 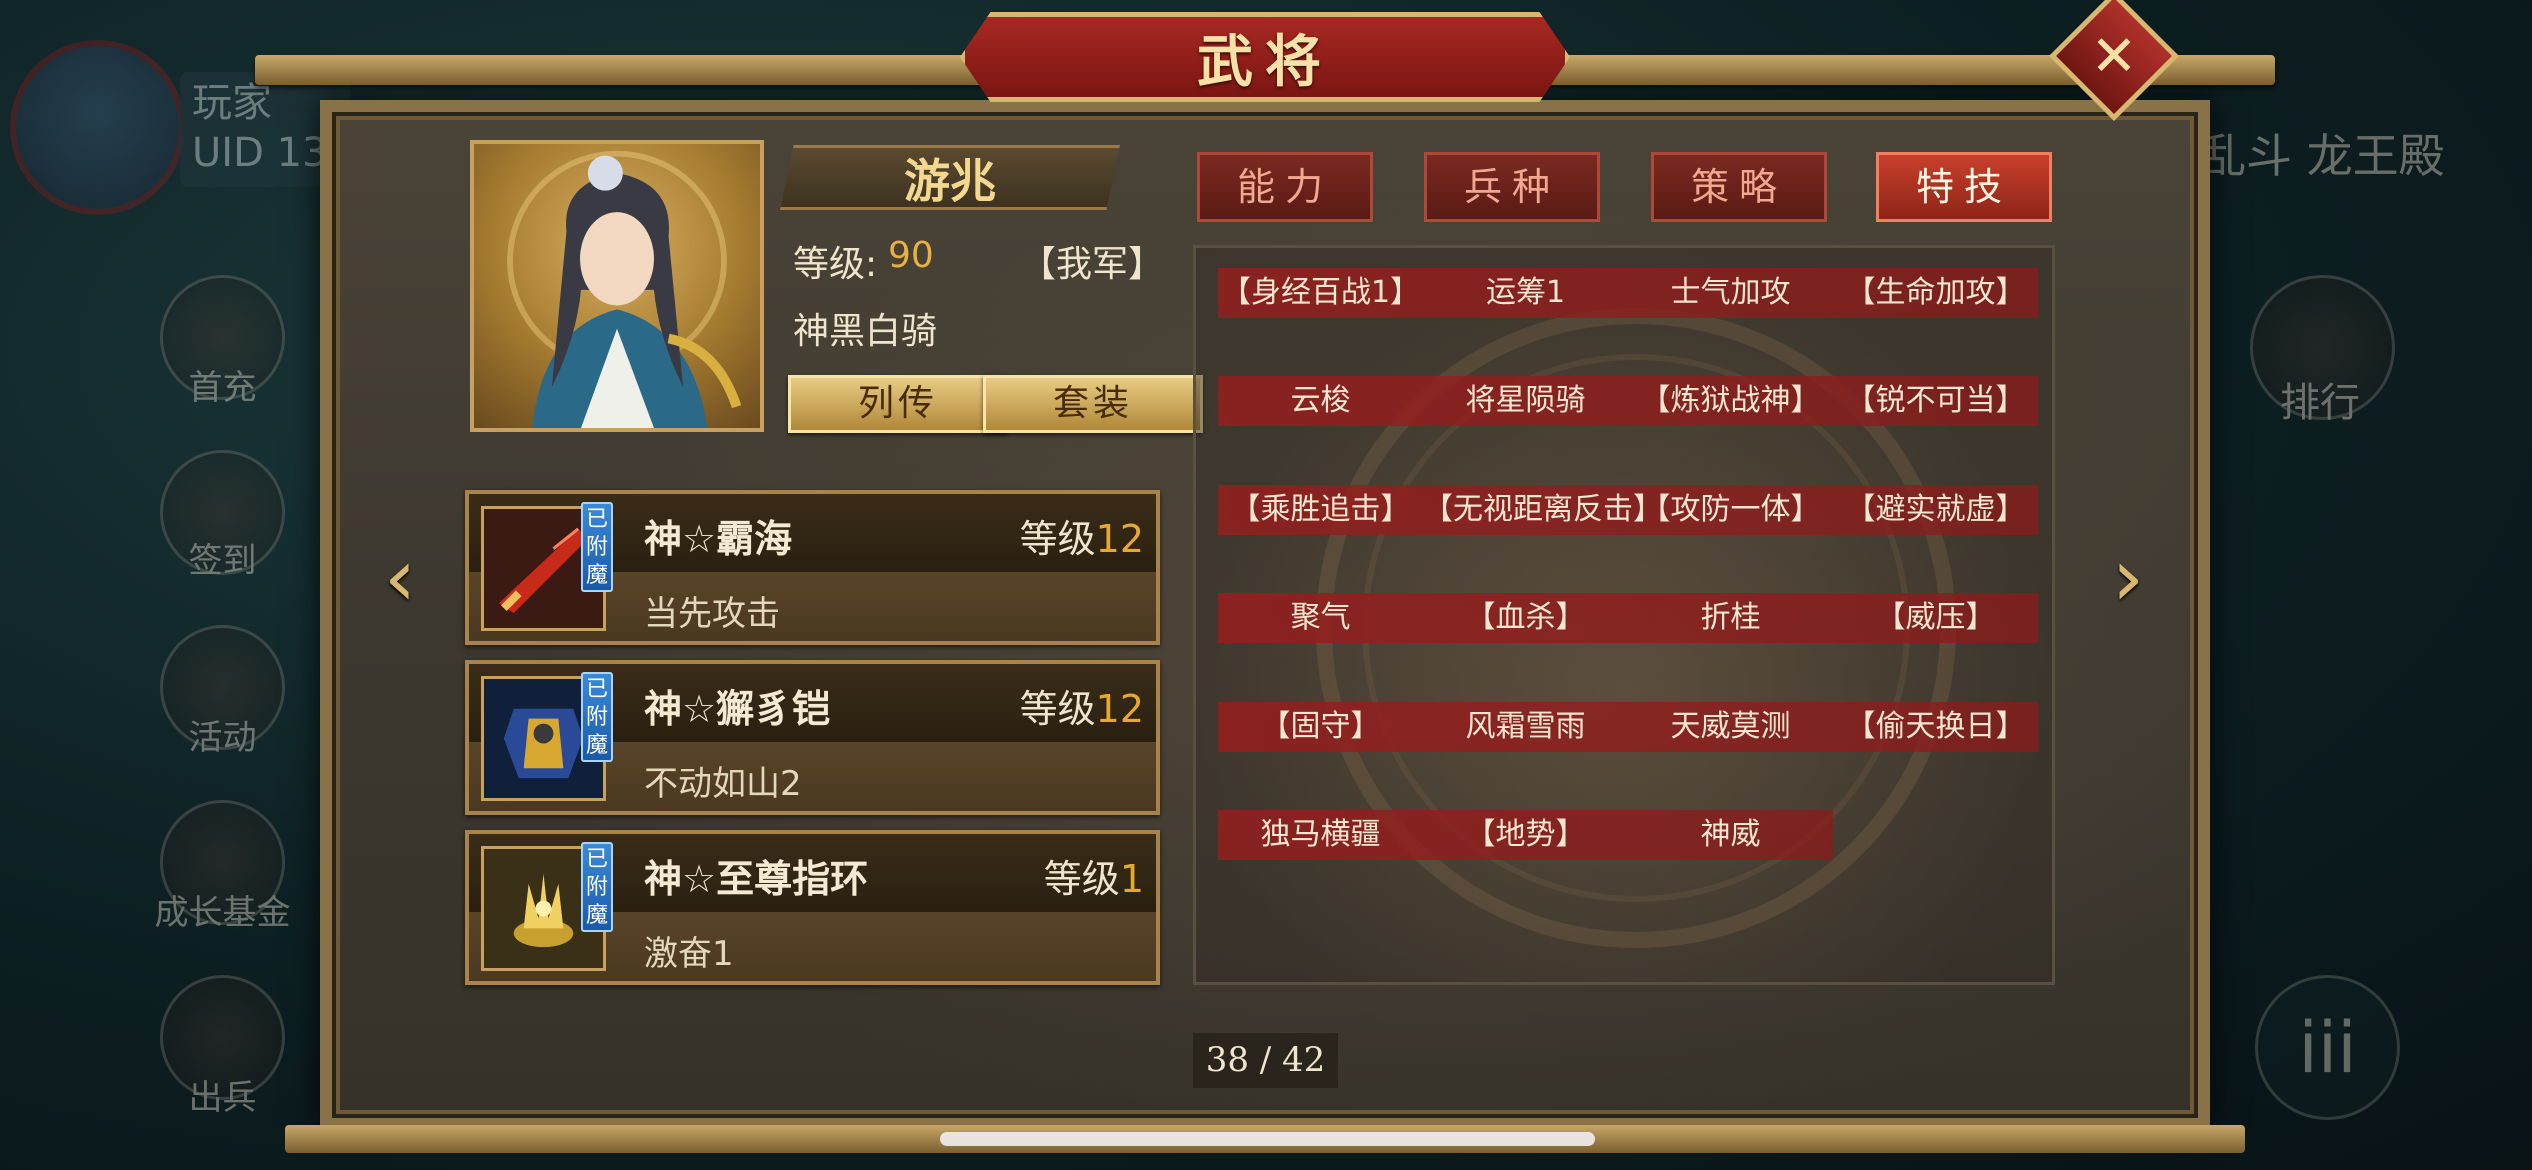 What do you see at coordinates (1320, 293) in the screenshot?
I see `skill-item: 【身经百战1】` at bounding box center [1320, 293].